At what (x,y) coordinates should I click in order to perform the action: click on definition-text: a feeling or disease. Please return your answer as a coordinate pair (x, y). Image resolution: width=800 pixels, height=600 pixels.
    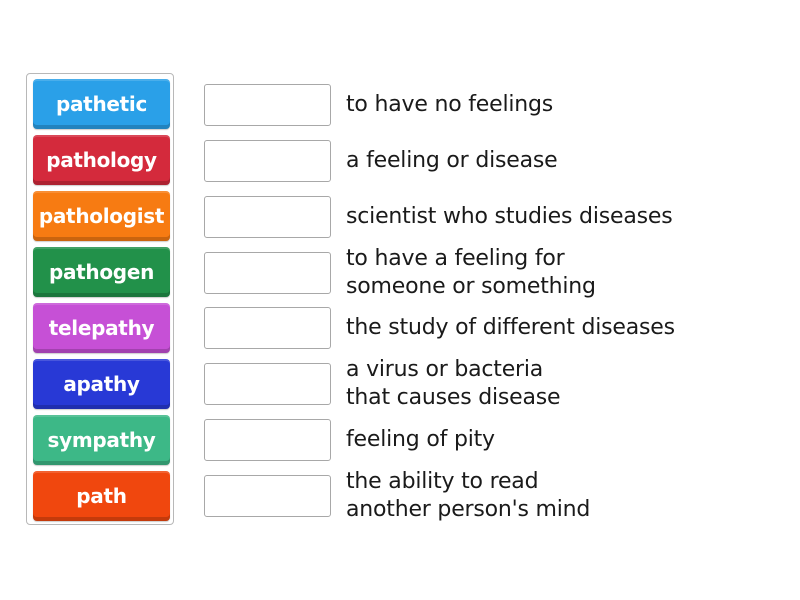
    Looking at the image, I should click on (452, 160).